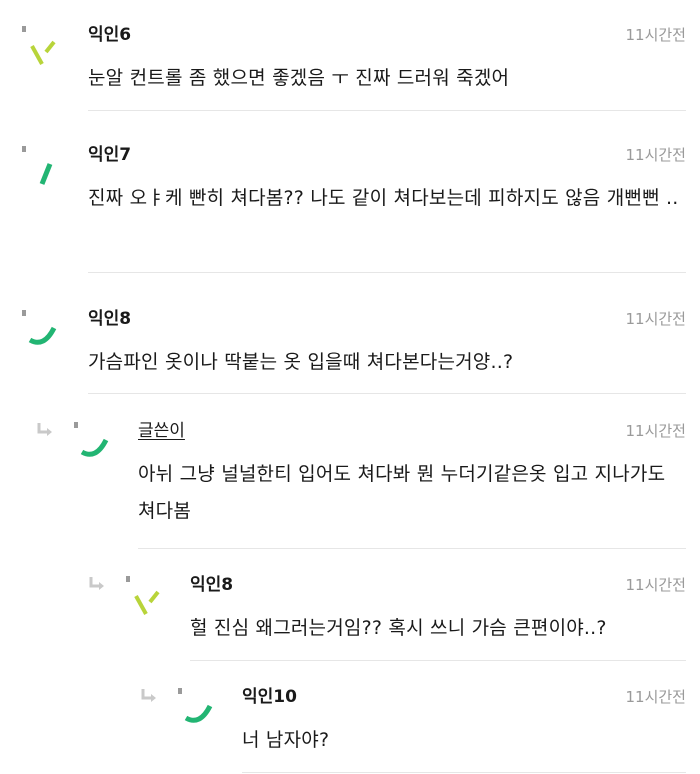 The image size is (700, 774). I want to click on reply-item: 익인8 11시간전 헐 진심 왜그러는거임?? 혹시 쓰니 가슴 큰편이야..?, so click(387, 618).